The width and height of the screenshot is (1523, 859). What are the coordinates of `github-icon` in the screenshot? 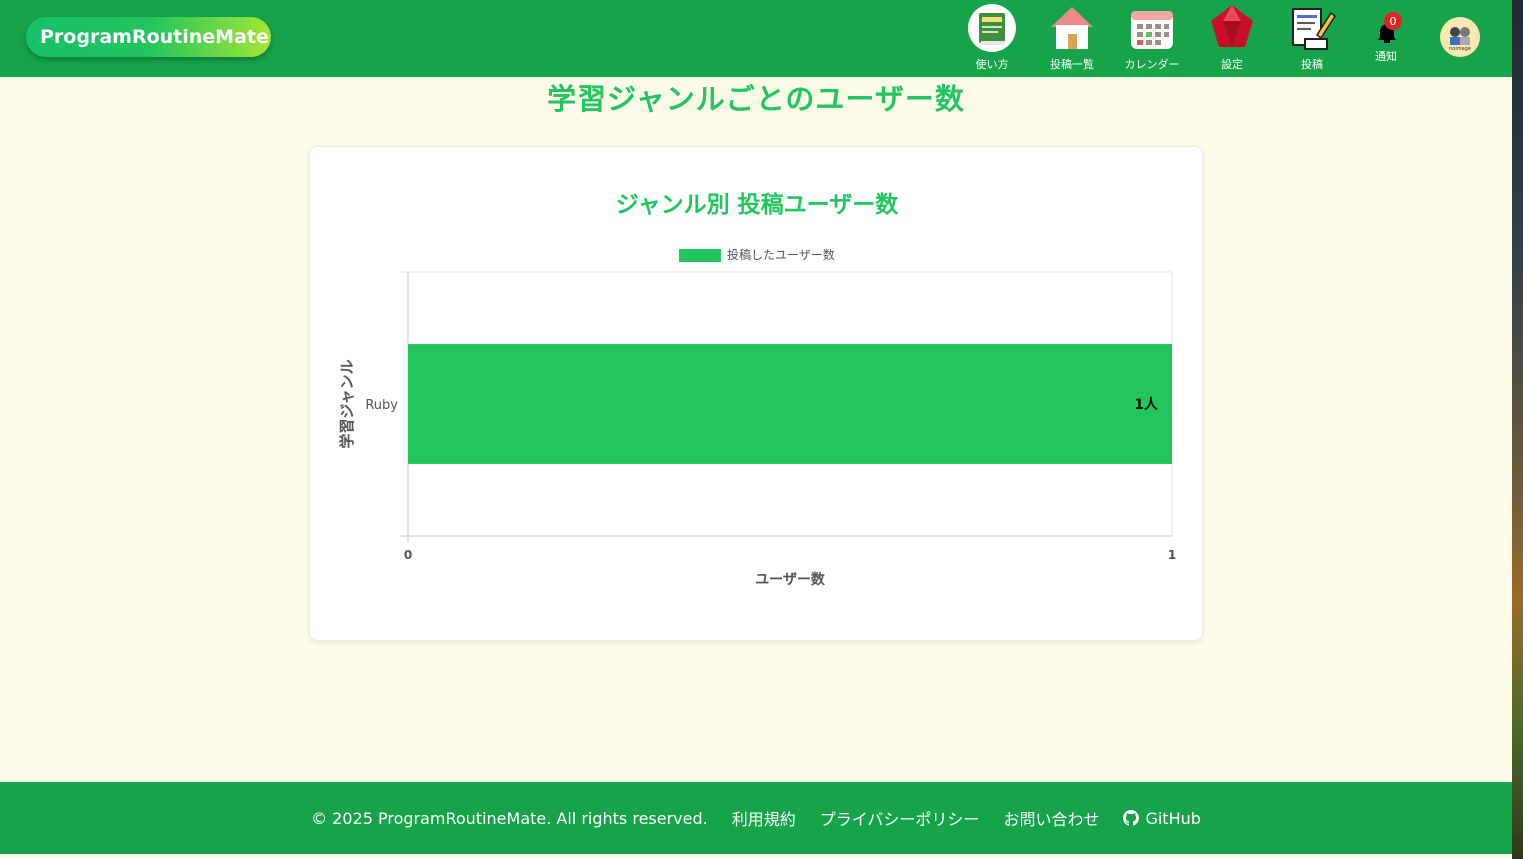 It's located at (1131, 818).